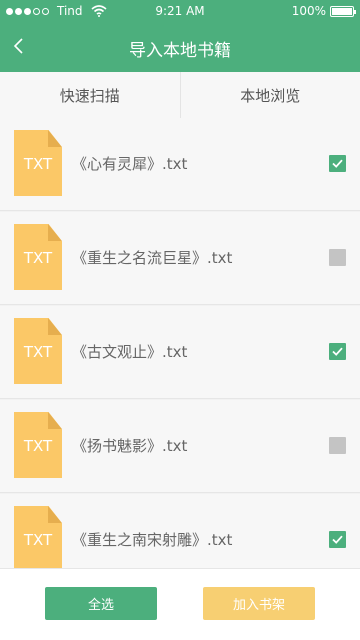 This screenshot has height=640, width=360. Describe the element at coordinates (129, 163) in the screenshot. I see `file-name: 《心有灵犀》.txt` at that location.